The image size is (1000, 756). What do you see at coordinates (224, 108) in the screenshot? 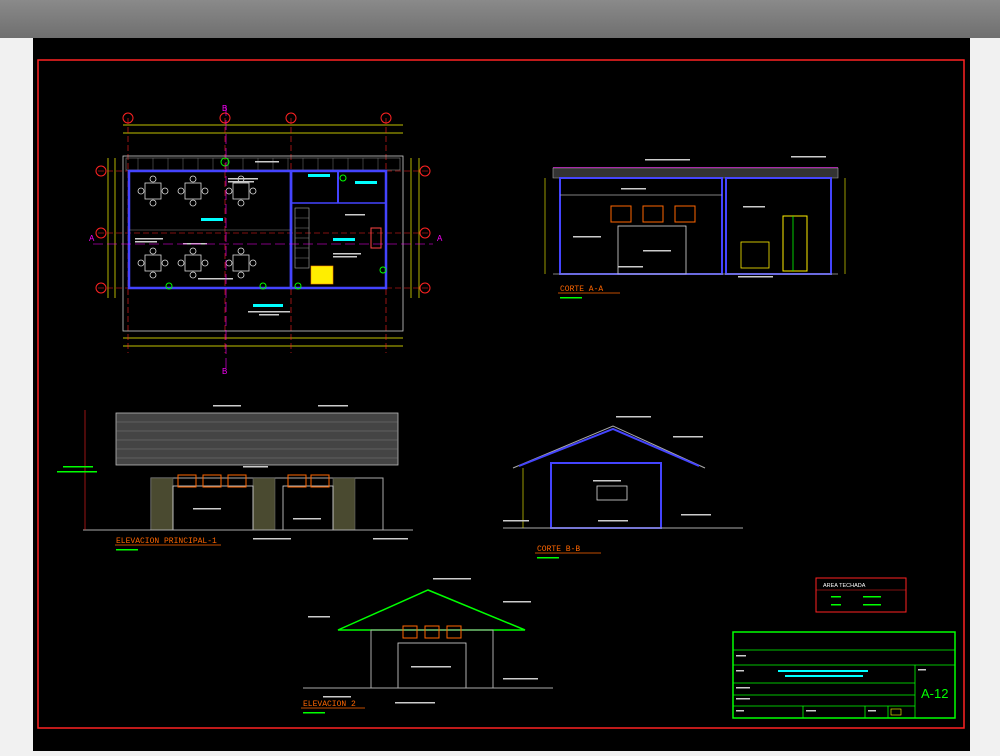
I see `section-marker-b-top: B` at bounding box center [224, 108].